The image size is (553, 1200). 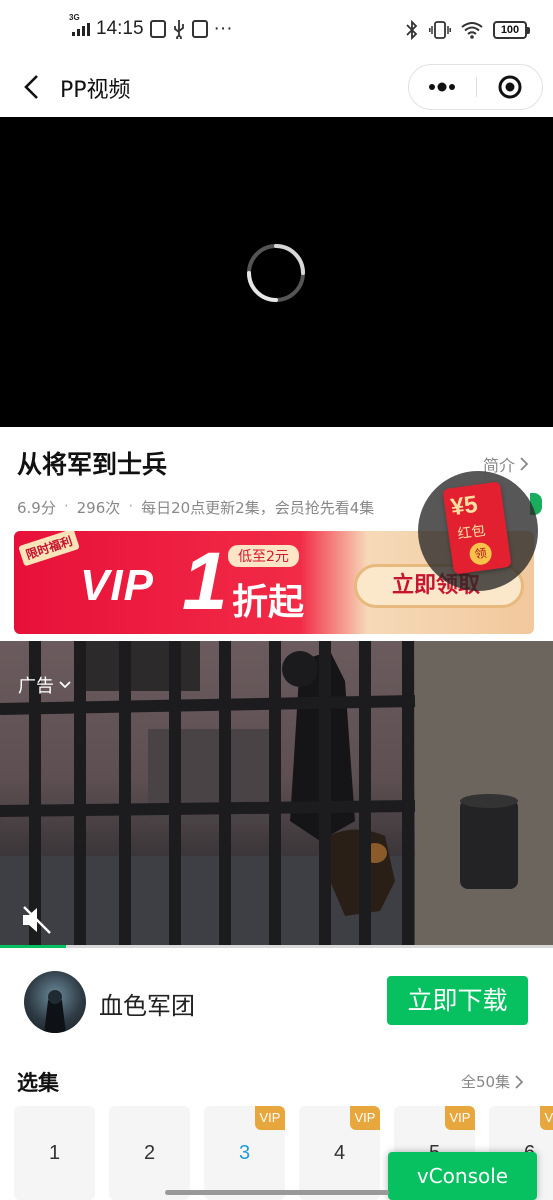 I want to click on episode-number: 2, so click(x=149, y=1153).